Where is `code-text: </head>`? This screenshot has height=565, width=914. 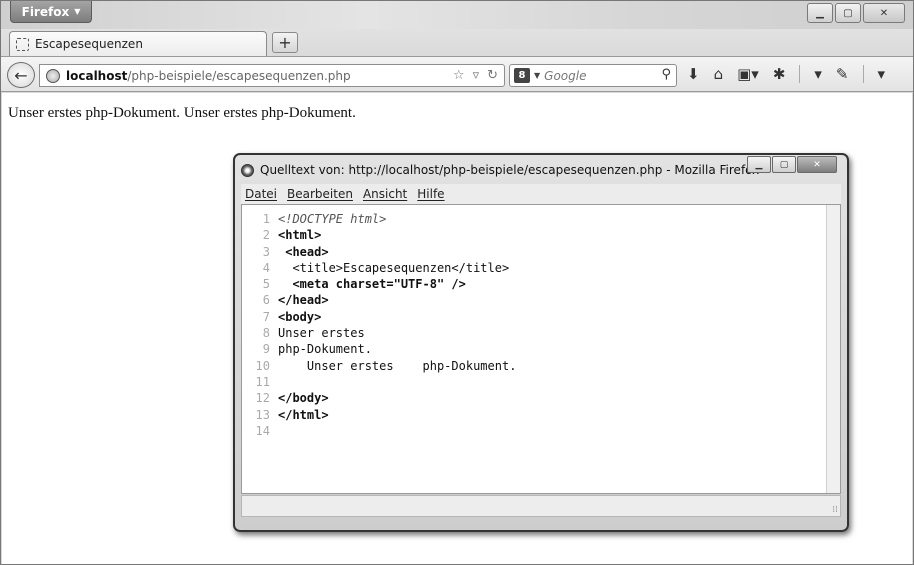
code-text: </head> is located at coordinates (303, 300).